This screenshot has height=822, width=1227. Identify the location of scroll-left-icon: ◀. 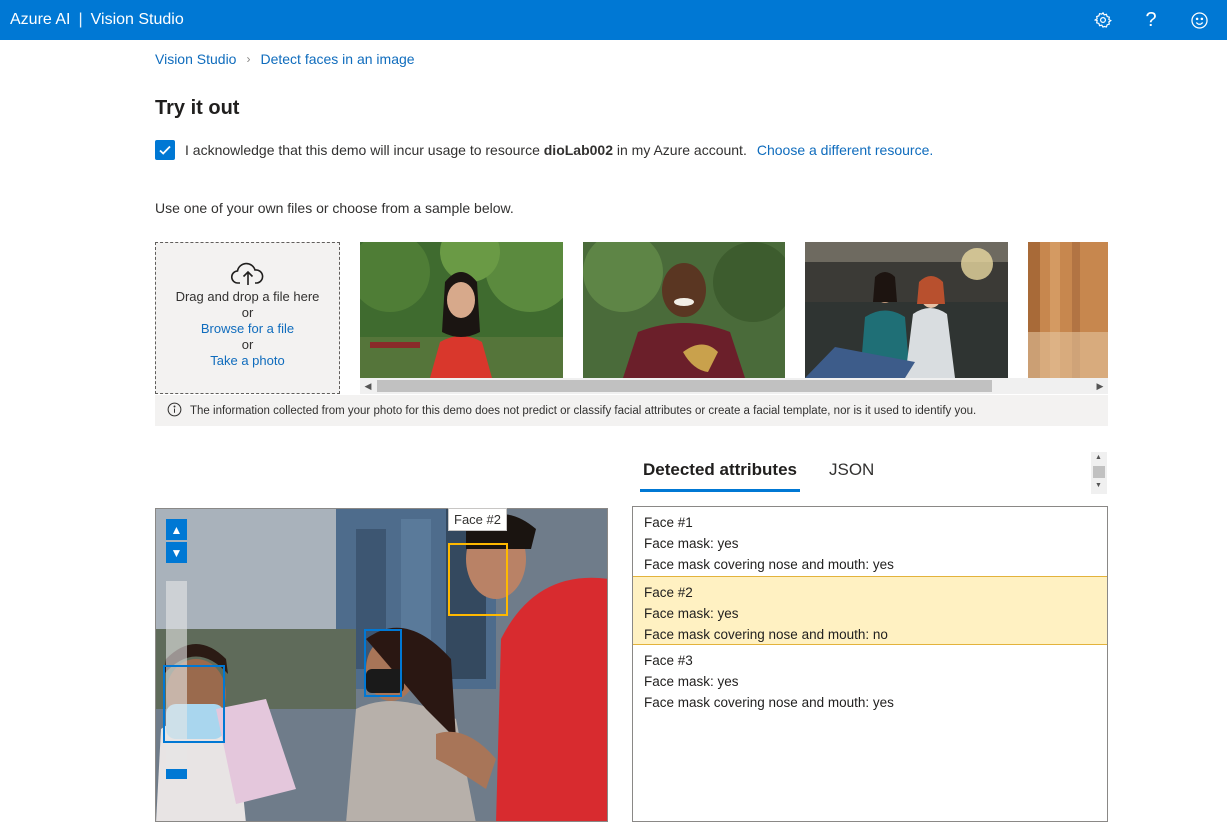
(368, 386).